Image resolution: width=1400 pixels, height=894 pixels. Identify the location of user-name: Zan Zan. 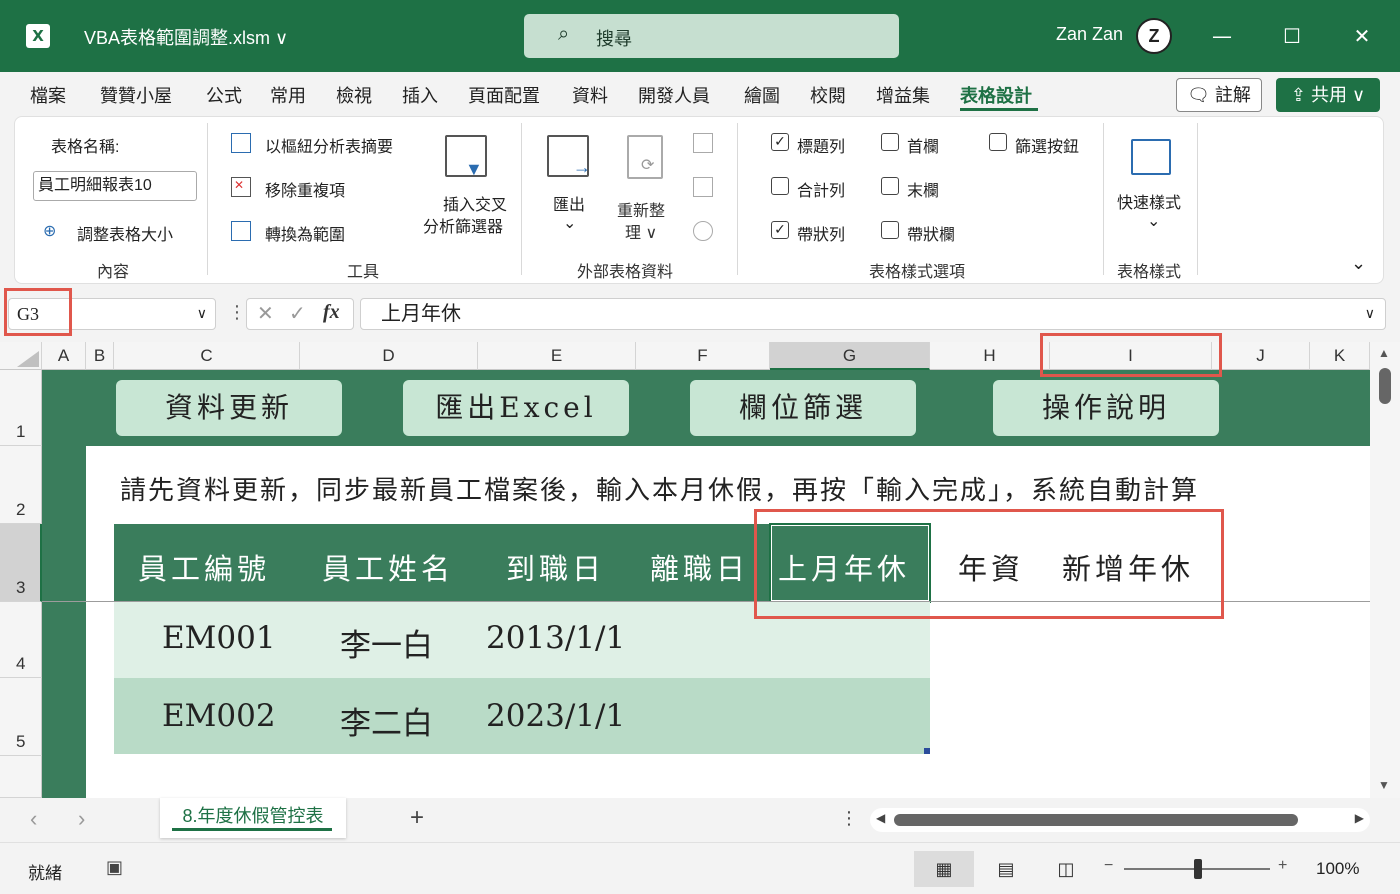
(1089, 34).